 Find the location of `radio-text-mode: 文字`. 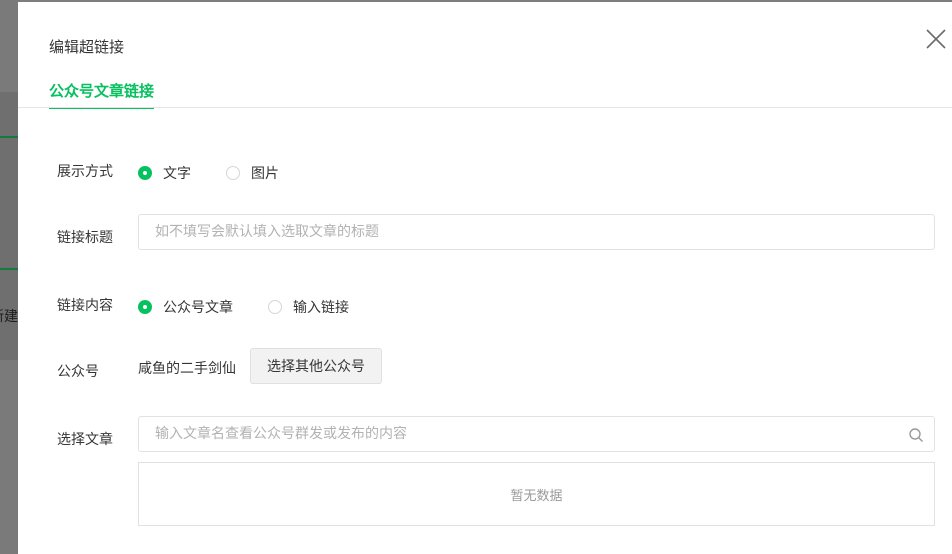

radio-text-mode: 文字 is located at coordinates (164, 173).